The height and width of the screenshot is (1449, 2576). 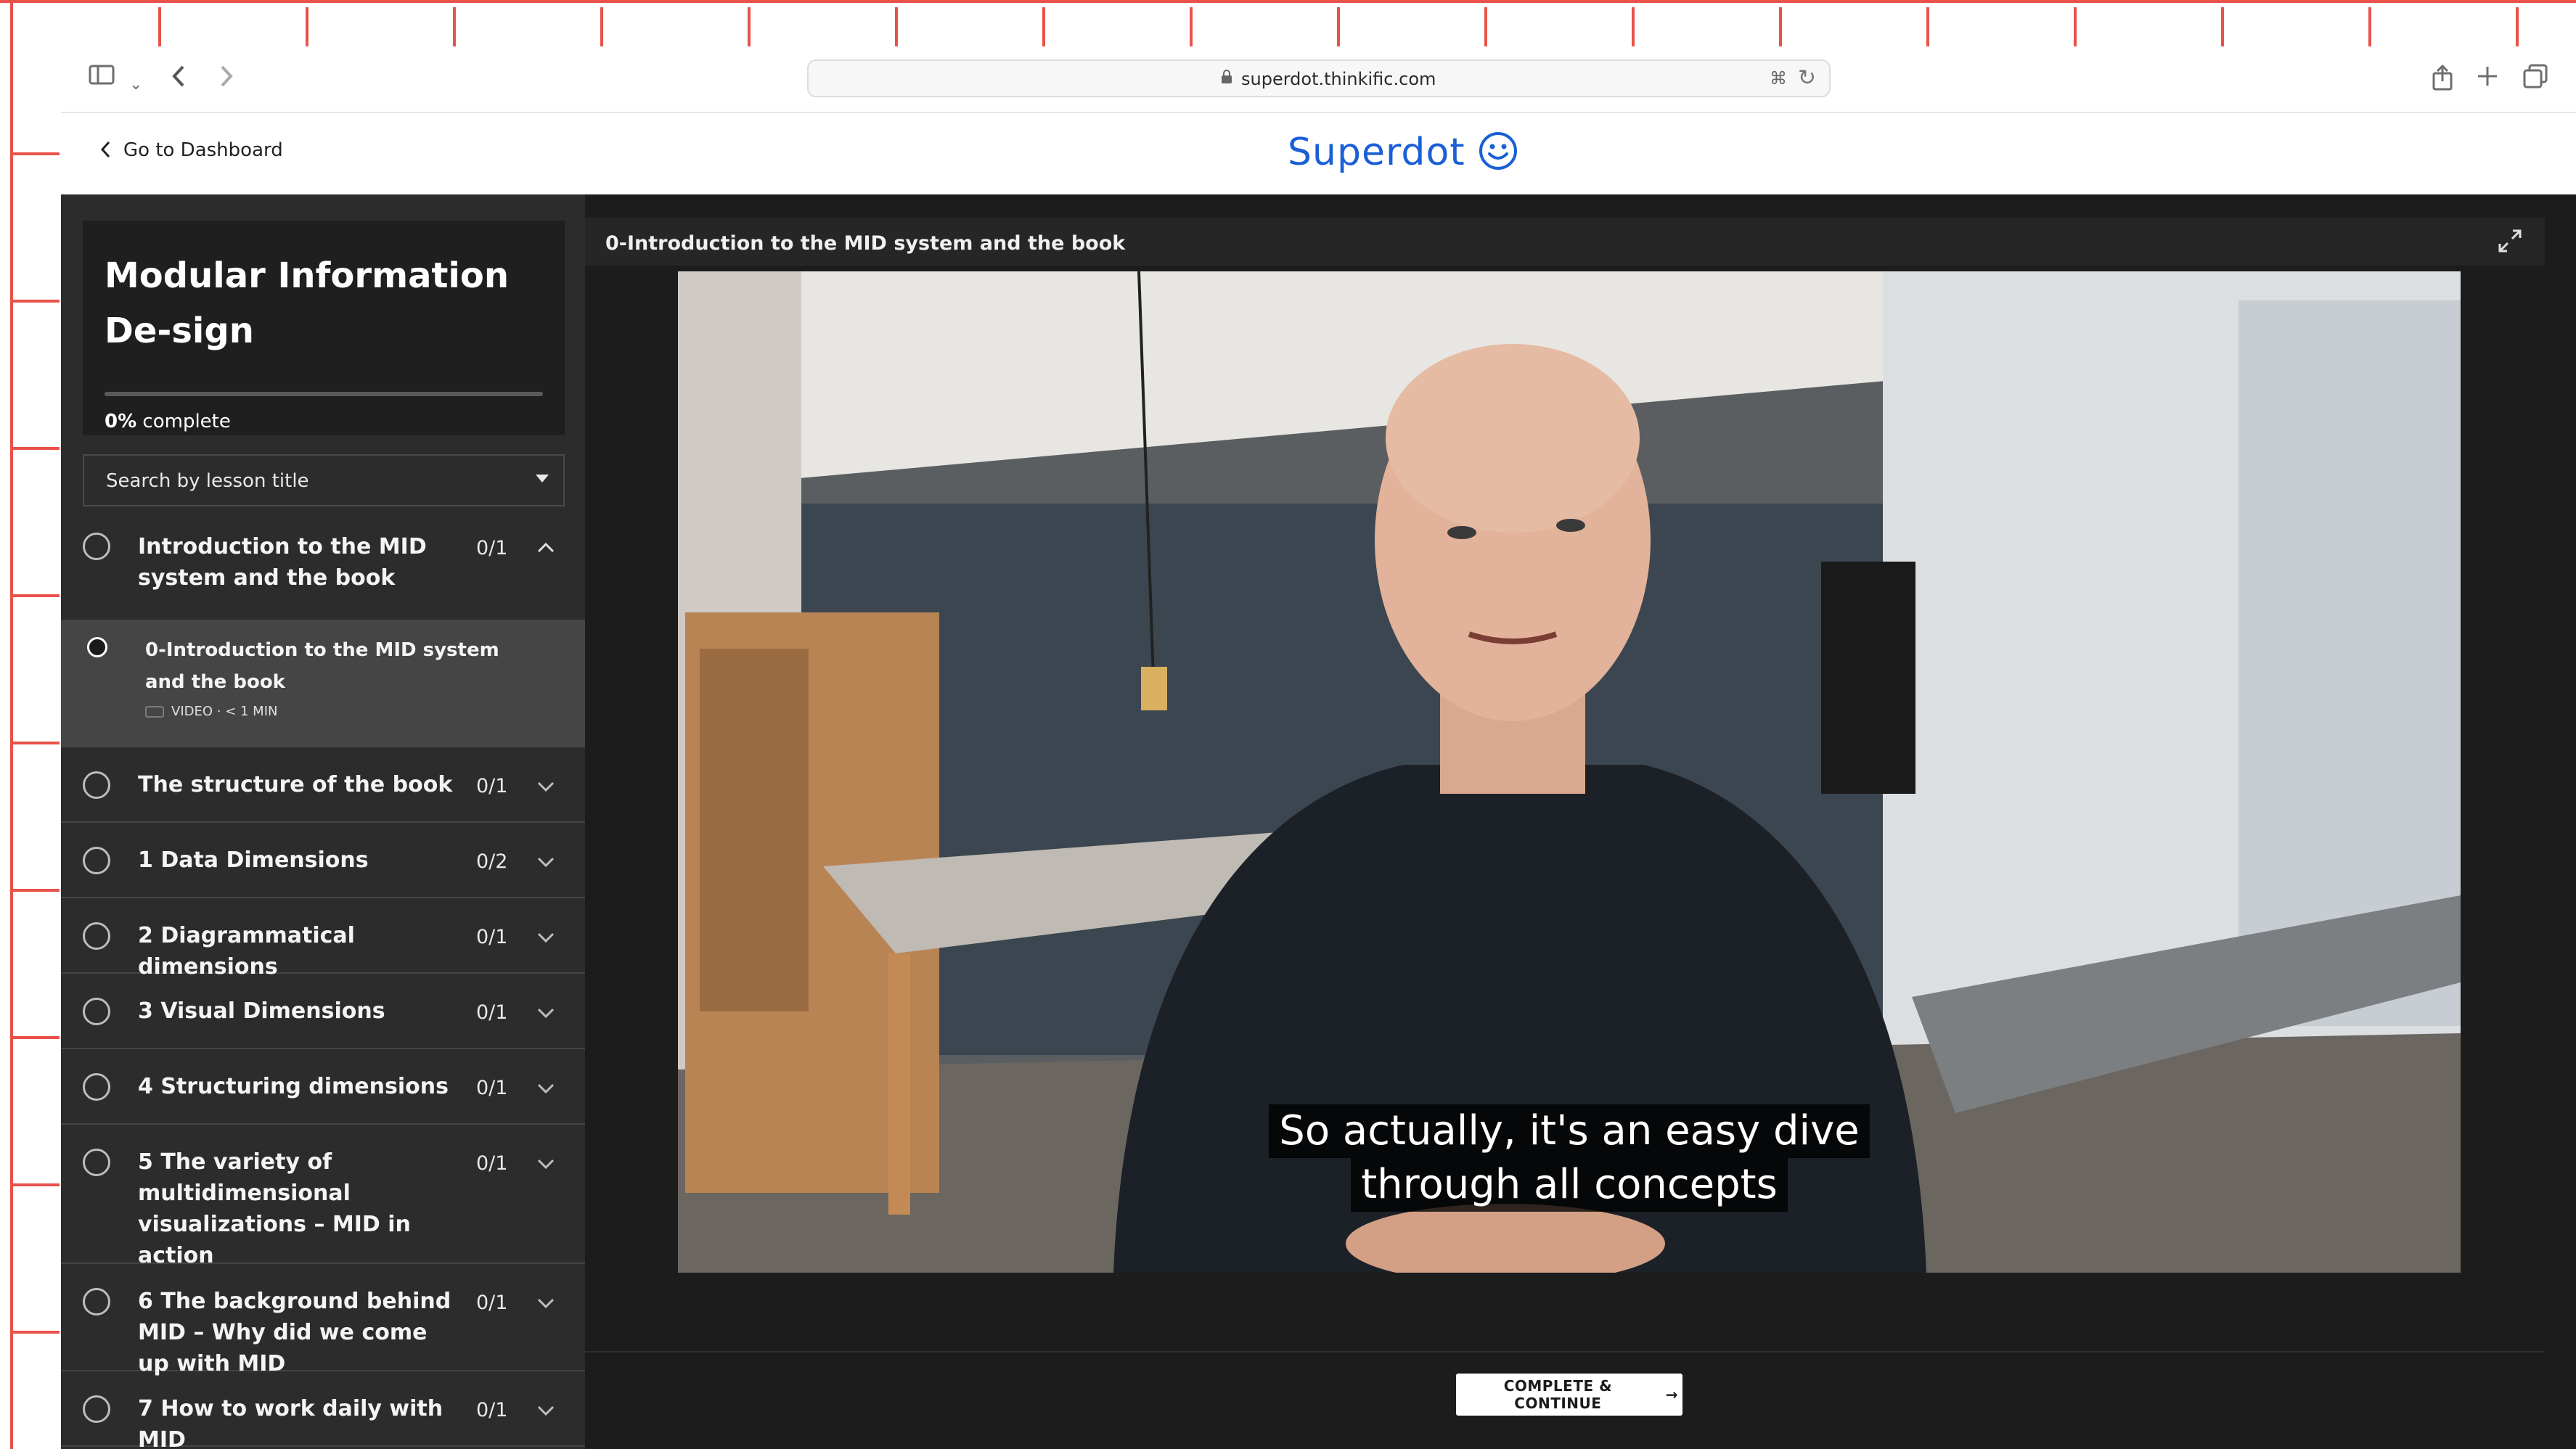 I want to click on plus-icon, so click(x=2488, y=79).